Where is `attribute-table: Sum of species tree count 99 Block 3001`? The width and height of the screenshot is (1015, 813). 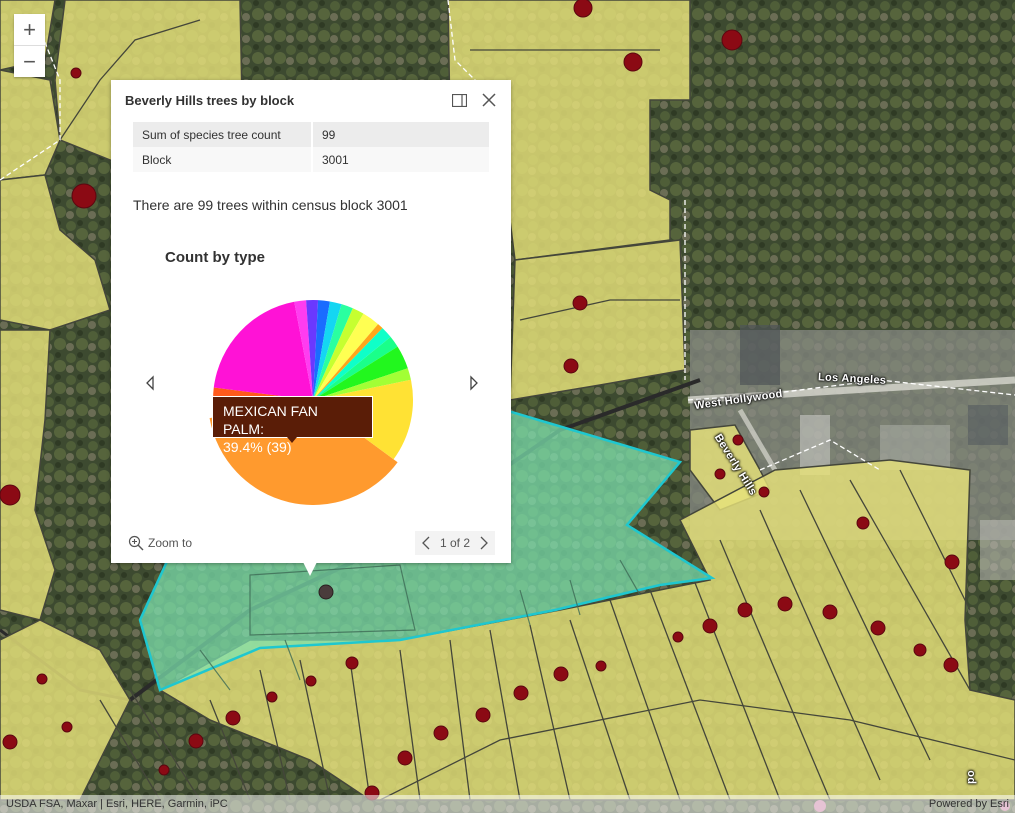 attribute-table: Sum of species tree count 99 Block 3001 is located at coordinates (311, 147).